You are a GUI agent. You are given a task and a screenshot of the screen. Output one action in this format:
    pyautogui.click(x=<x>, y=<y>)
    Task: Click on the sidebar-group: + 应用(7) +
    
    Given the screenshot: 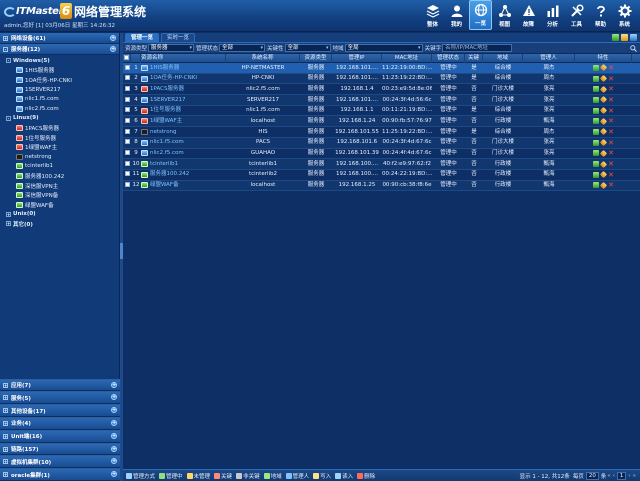 What is the action you would take?
    pyautogui.click(x=60, y=385)
    